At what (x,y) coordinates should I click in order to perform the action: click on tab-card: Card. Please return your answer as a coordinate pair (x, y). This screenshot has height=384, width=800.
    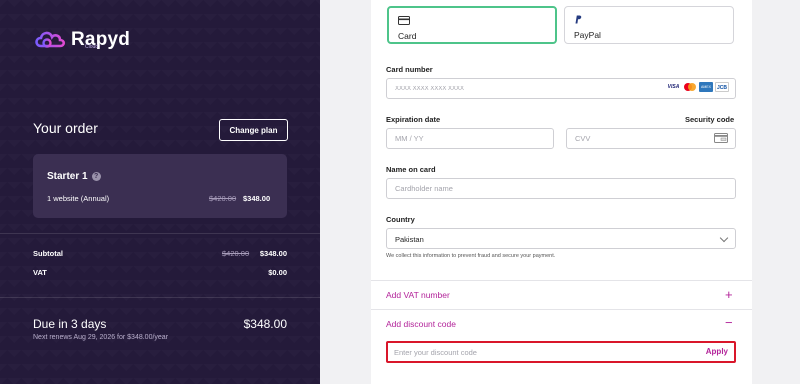
    Looking at the image, I should click on (472, 25).